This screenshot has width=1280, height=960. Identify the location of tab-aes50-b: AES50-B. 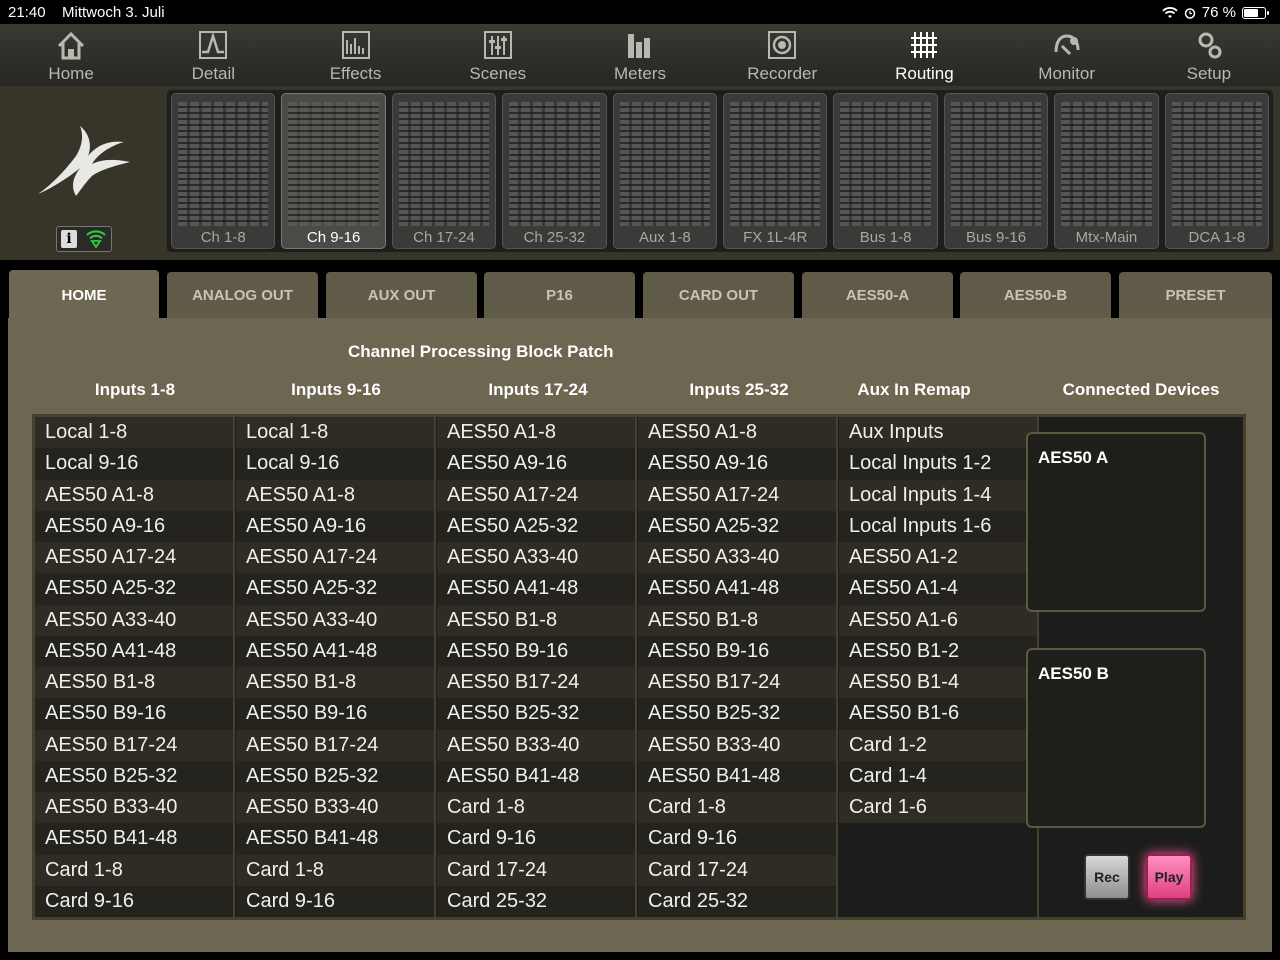
(1035, 295).